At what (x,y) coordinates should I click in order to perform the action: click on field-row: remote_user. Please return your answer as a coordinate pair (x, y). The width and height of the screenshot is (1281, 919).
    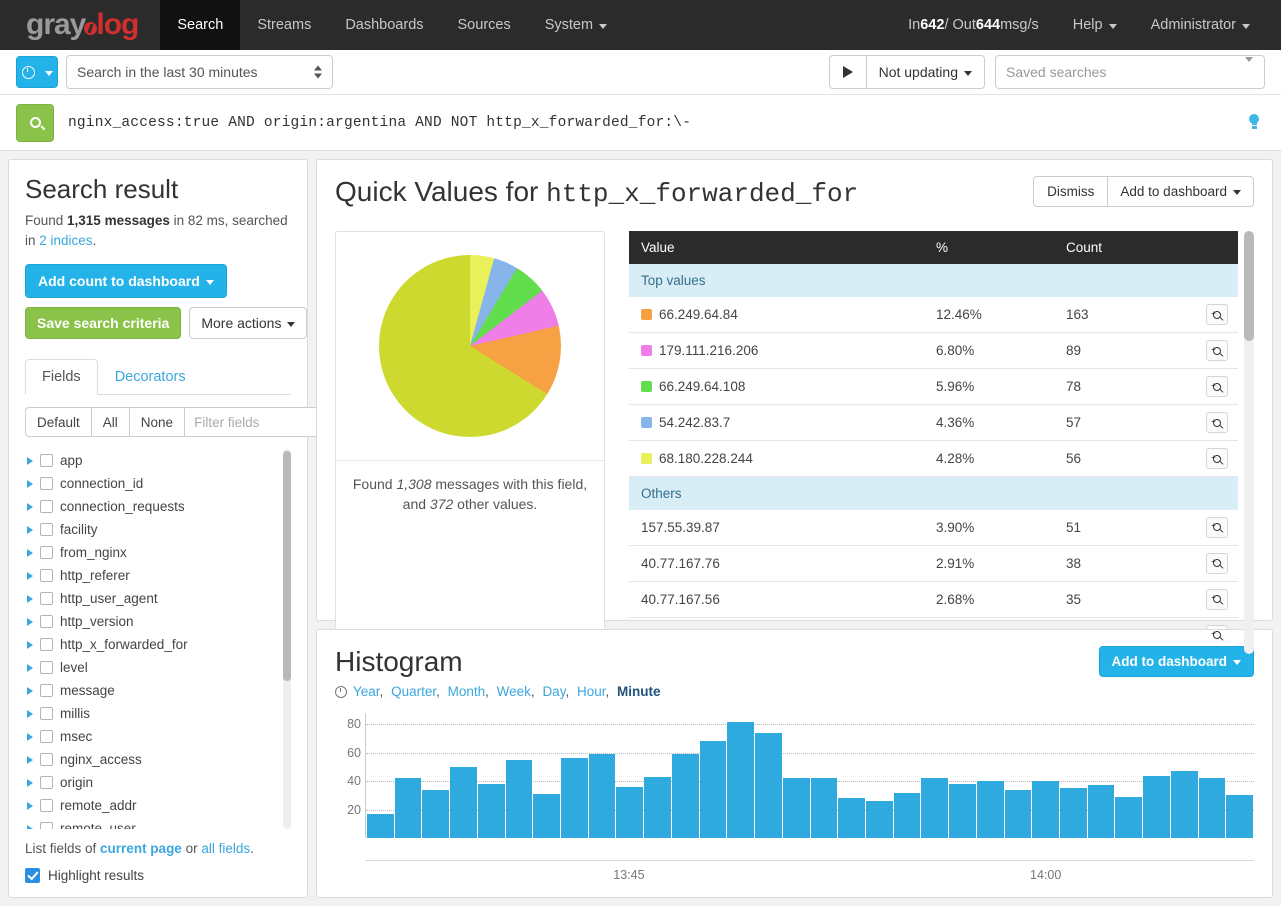
    Looking at the image, I should click on (152, 823).